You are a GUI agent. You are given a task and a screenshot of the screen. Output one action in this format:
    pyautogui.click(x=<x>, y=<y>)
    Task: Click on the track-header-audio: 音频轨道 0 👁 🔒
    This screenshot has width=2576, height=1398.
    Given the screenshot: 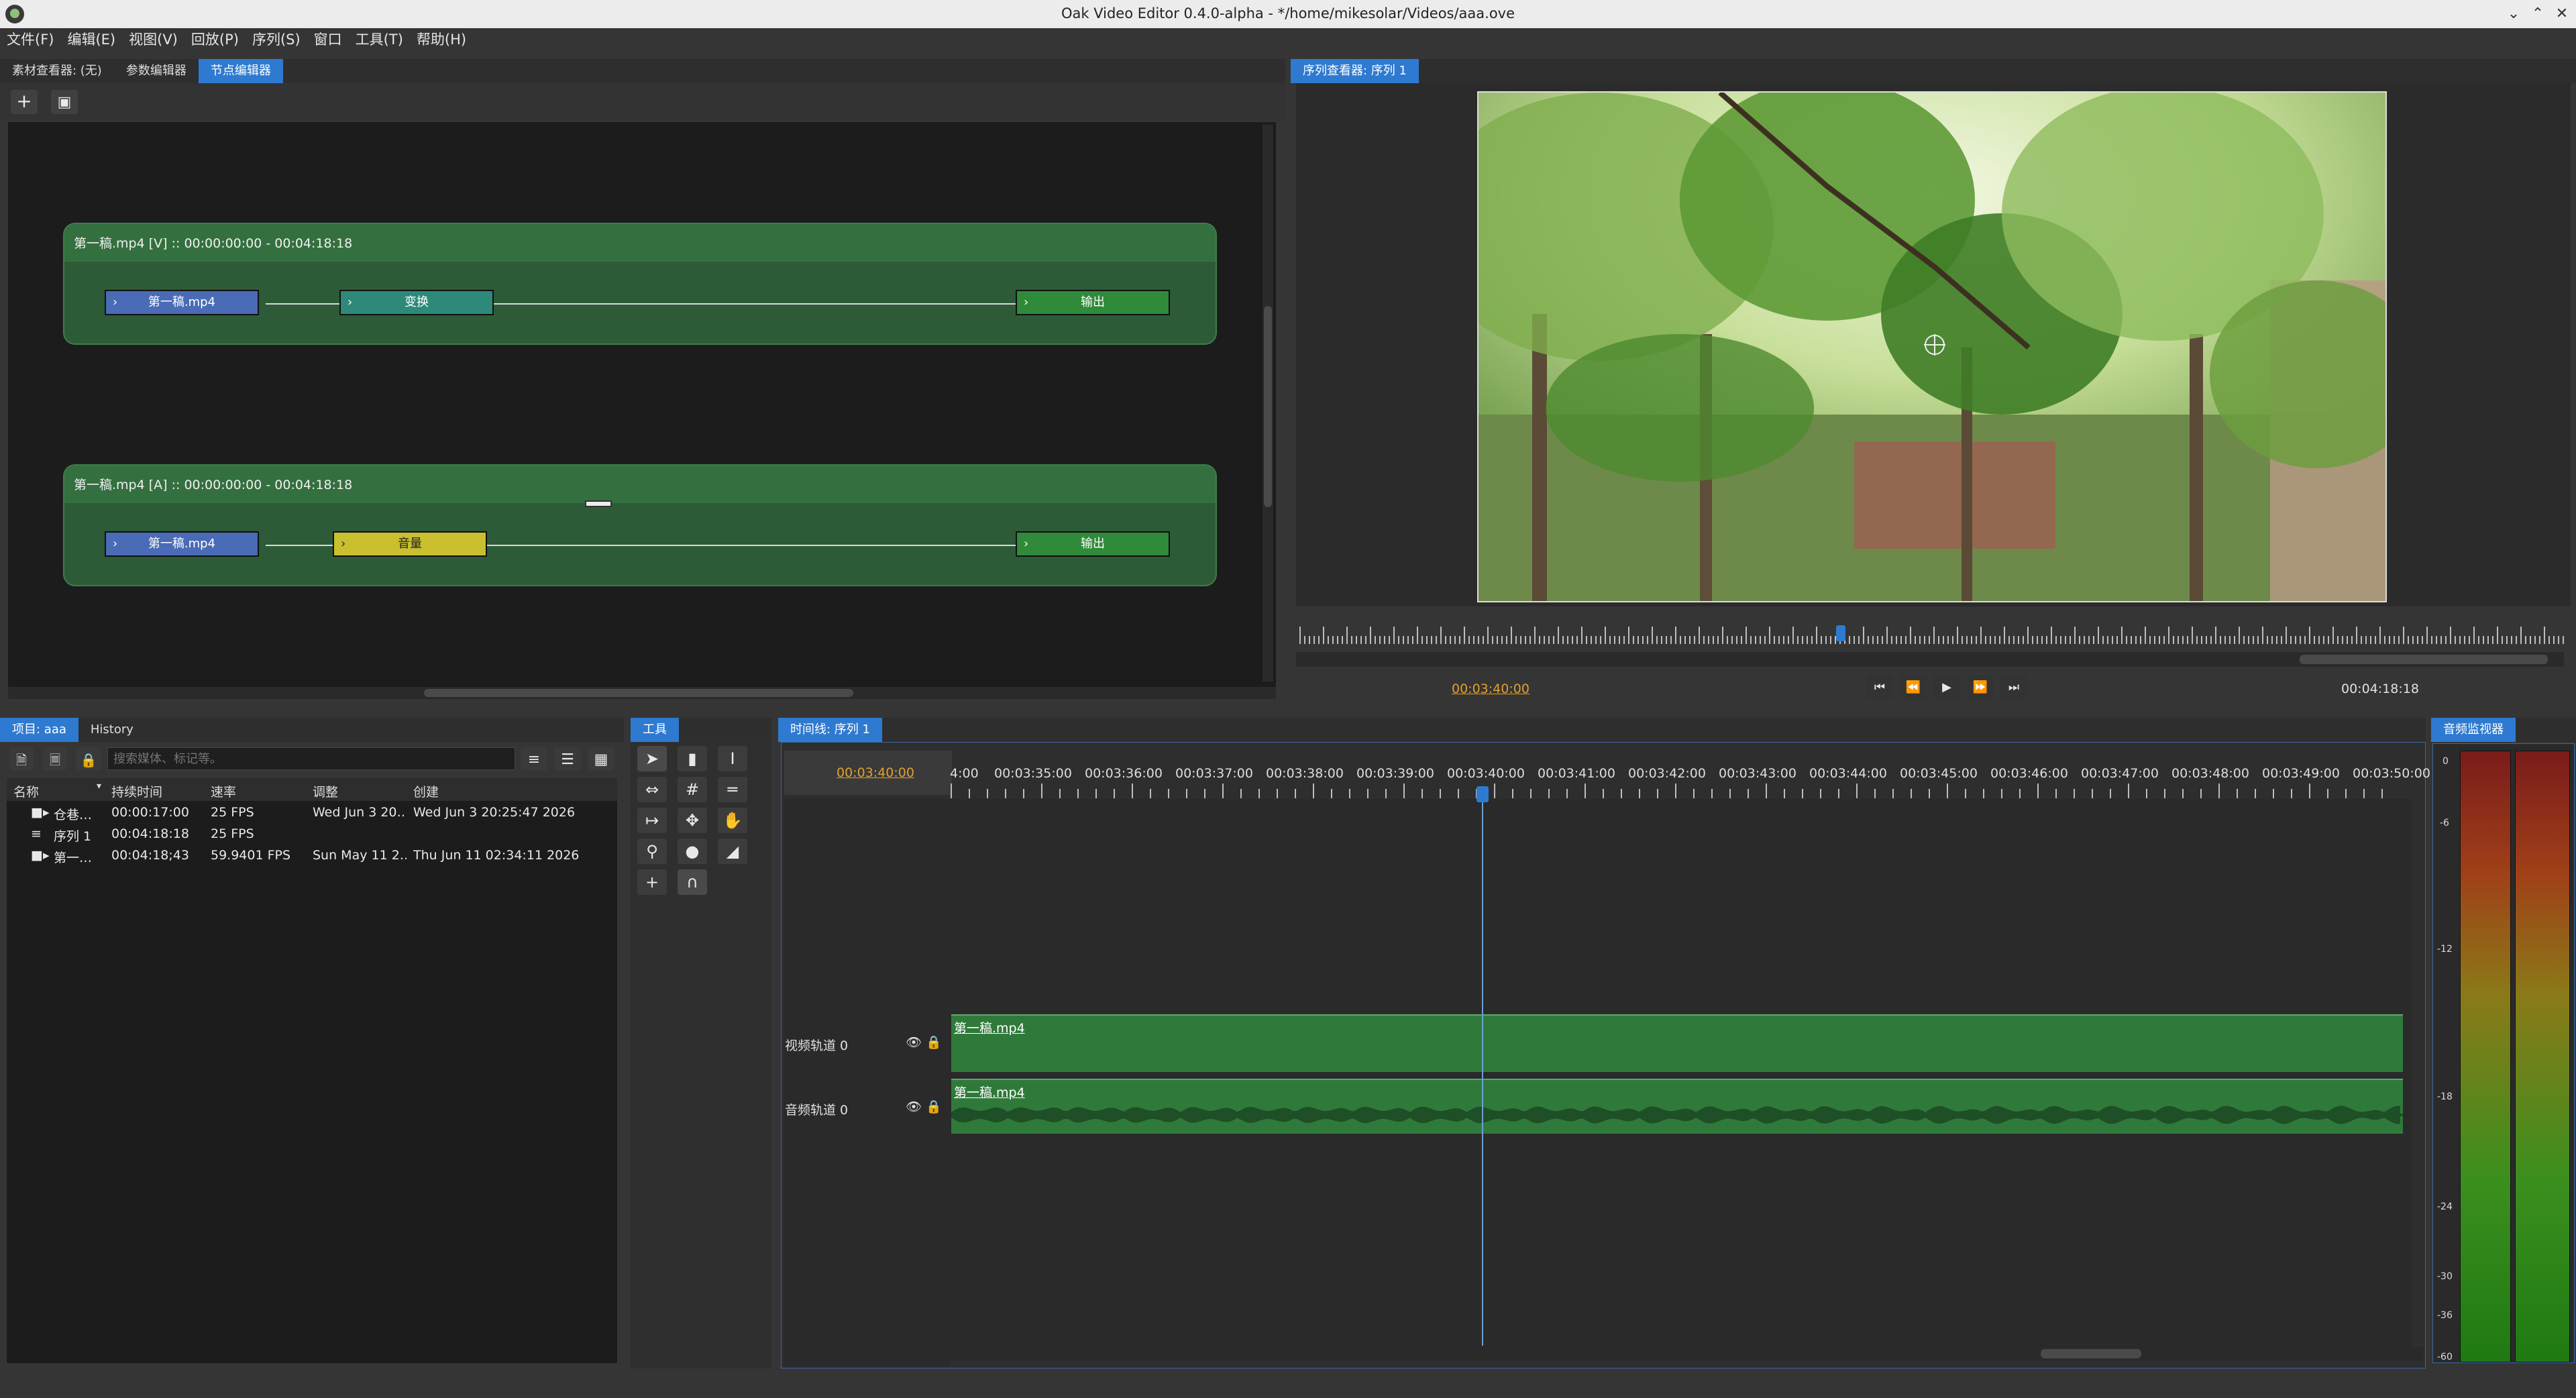 What is the action you would take?
    pyautogui.click(x=867, y=1109)
    